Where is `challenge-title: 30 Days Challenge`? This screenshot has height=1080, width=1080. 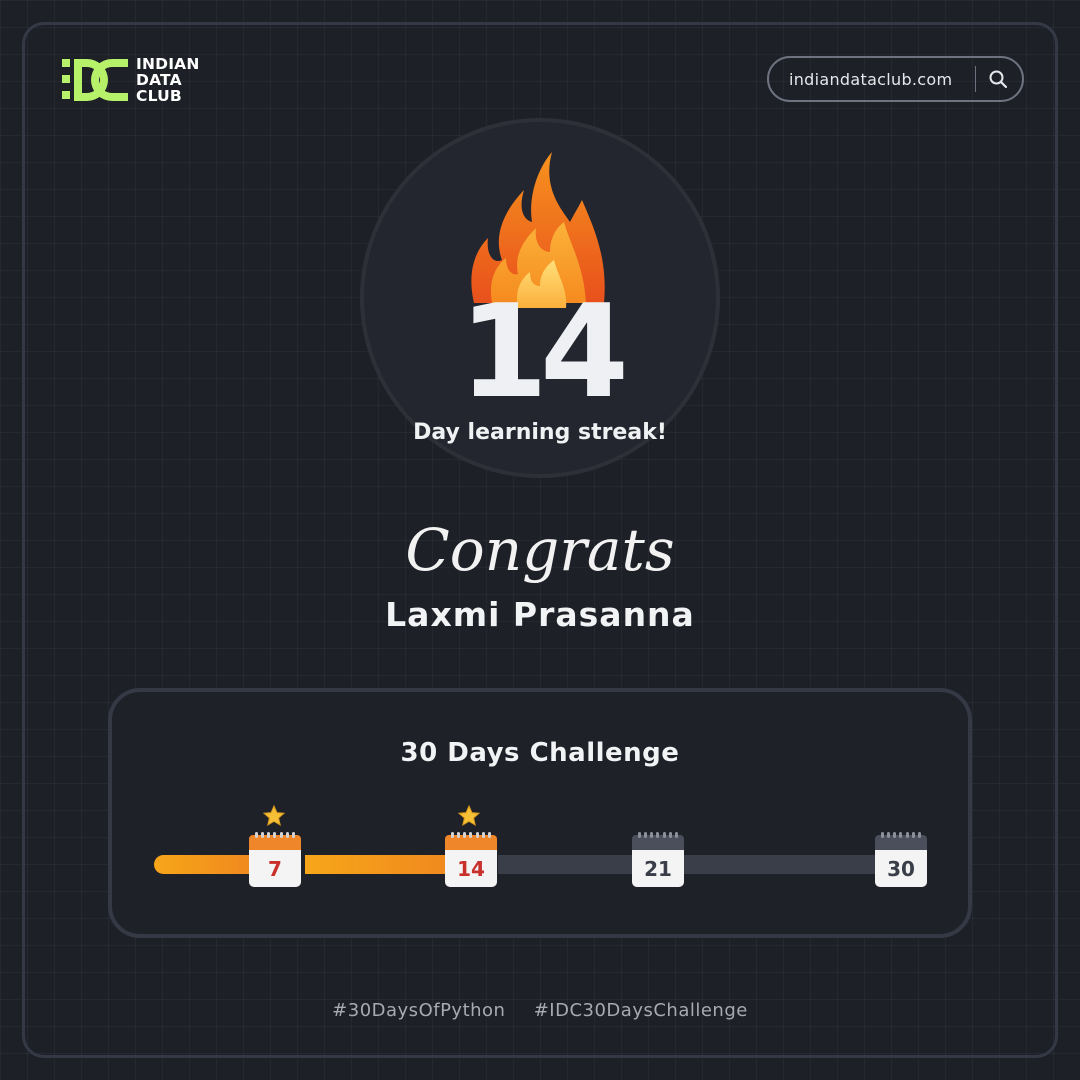 challenge-title: 30 Days Challenge is located at coordinates (540, 753).